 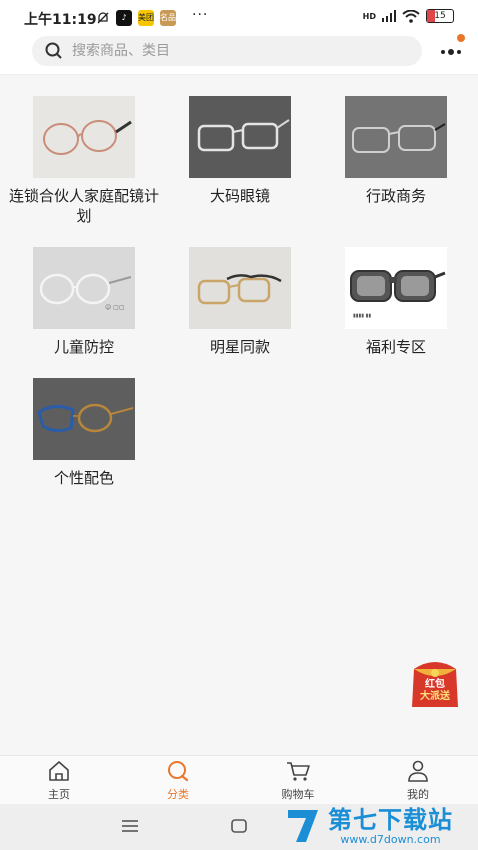 What do you see at coordinates (411, 16) in the screenshot?
I see `wifi-icon` at bounding box center [411, 16].